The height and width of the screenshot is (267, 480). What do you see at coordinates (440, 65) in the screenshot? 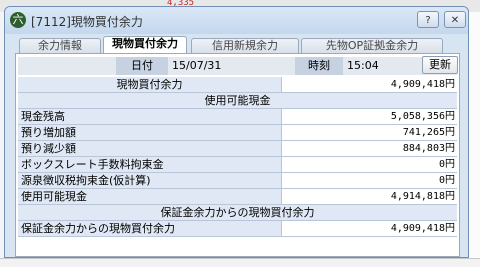
I see `refresh-button: 更新` at bounding box center [440, 65].